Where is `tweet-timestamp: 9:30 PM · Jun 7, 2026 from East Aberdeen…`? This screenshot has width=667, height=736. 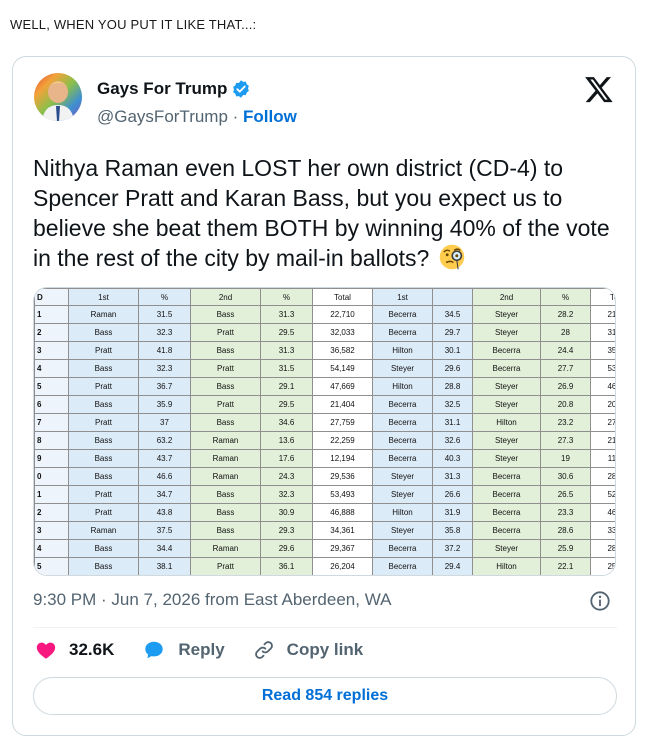
tweet-timestamp: 9:30 PM · Jun 7, 2026 from East Aberdeen… is located at coordinates (212, 600).